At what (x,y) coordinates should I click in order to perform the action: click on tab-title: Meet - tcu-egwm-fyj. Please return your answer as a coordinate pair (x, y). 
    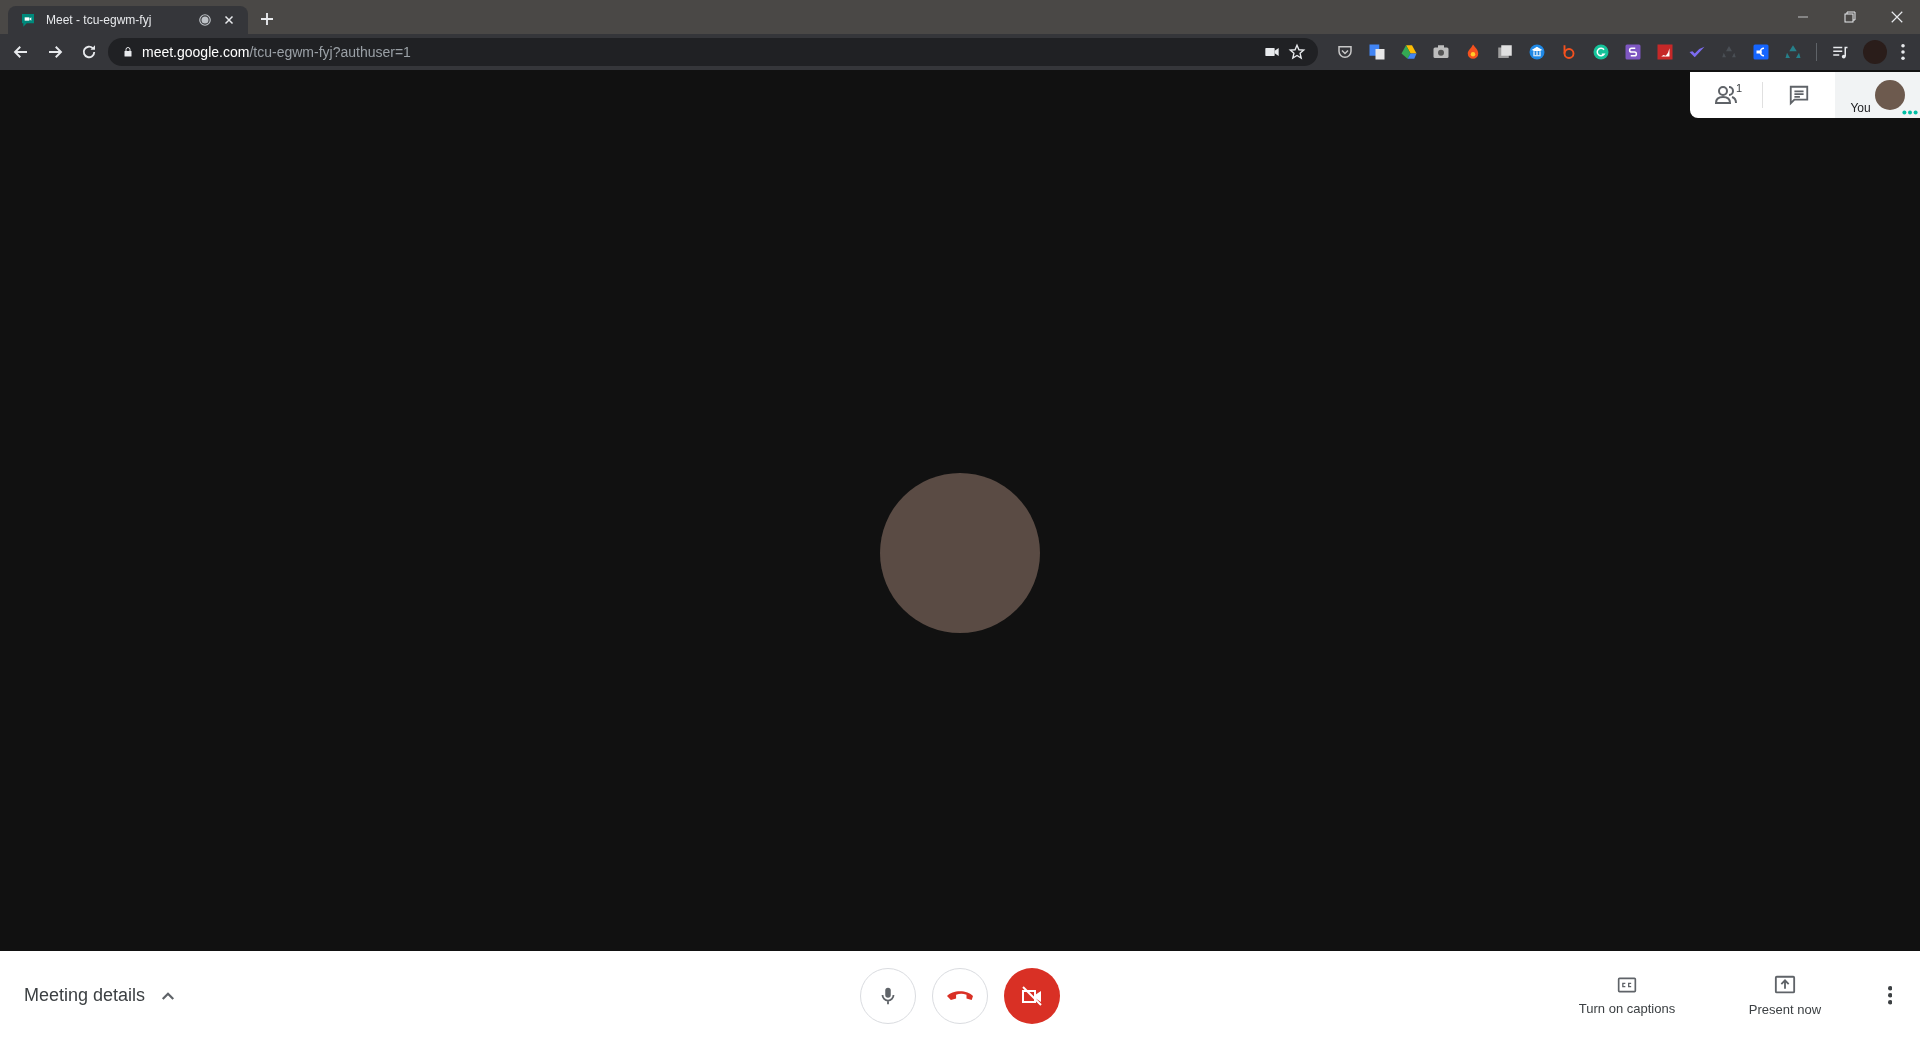
    Looking at the image, I should click on (99, 20).